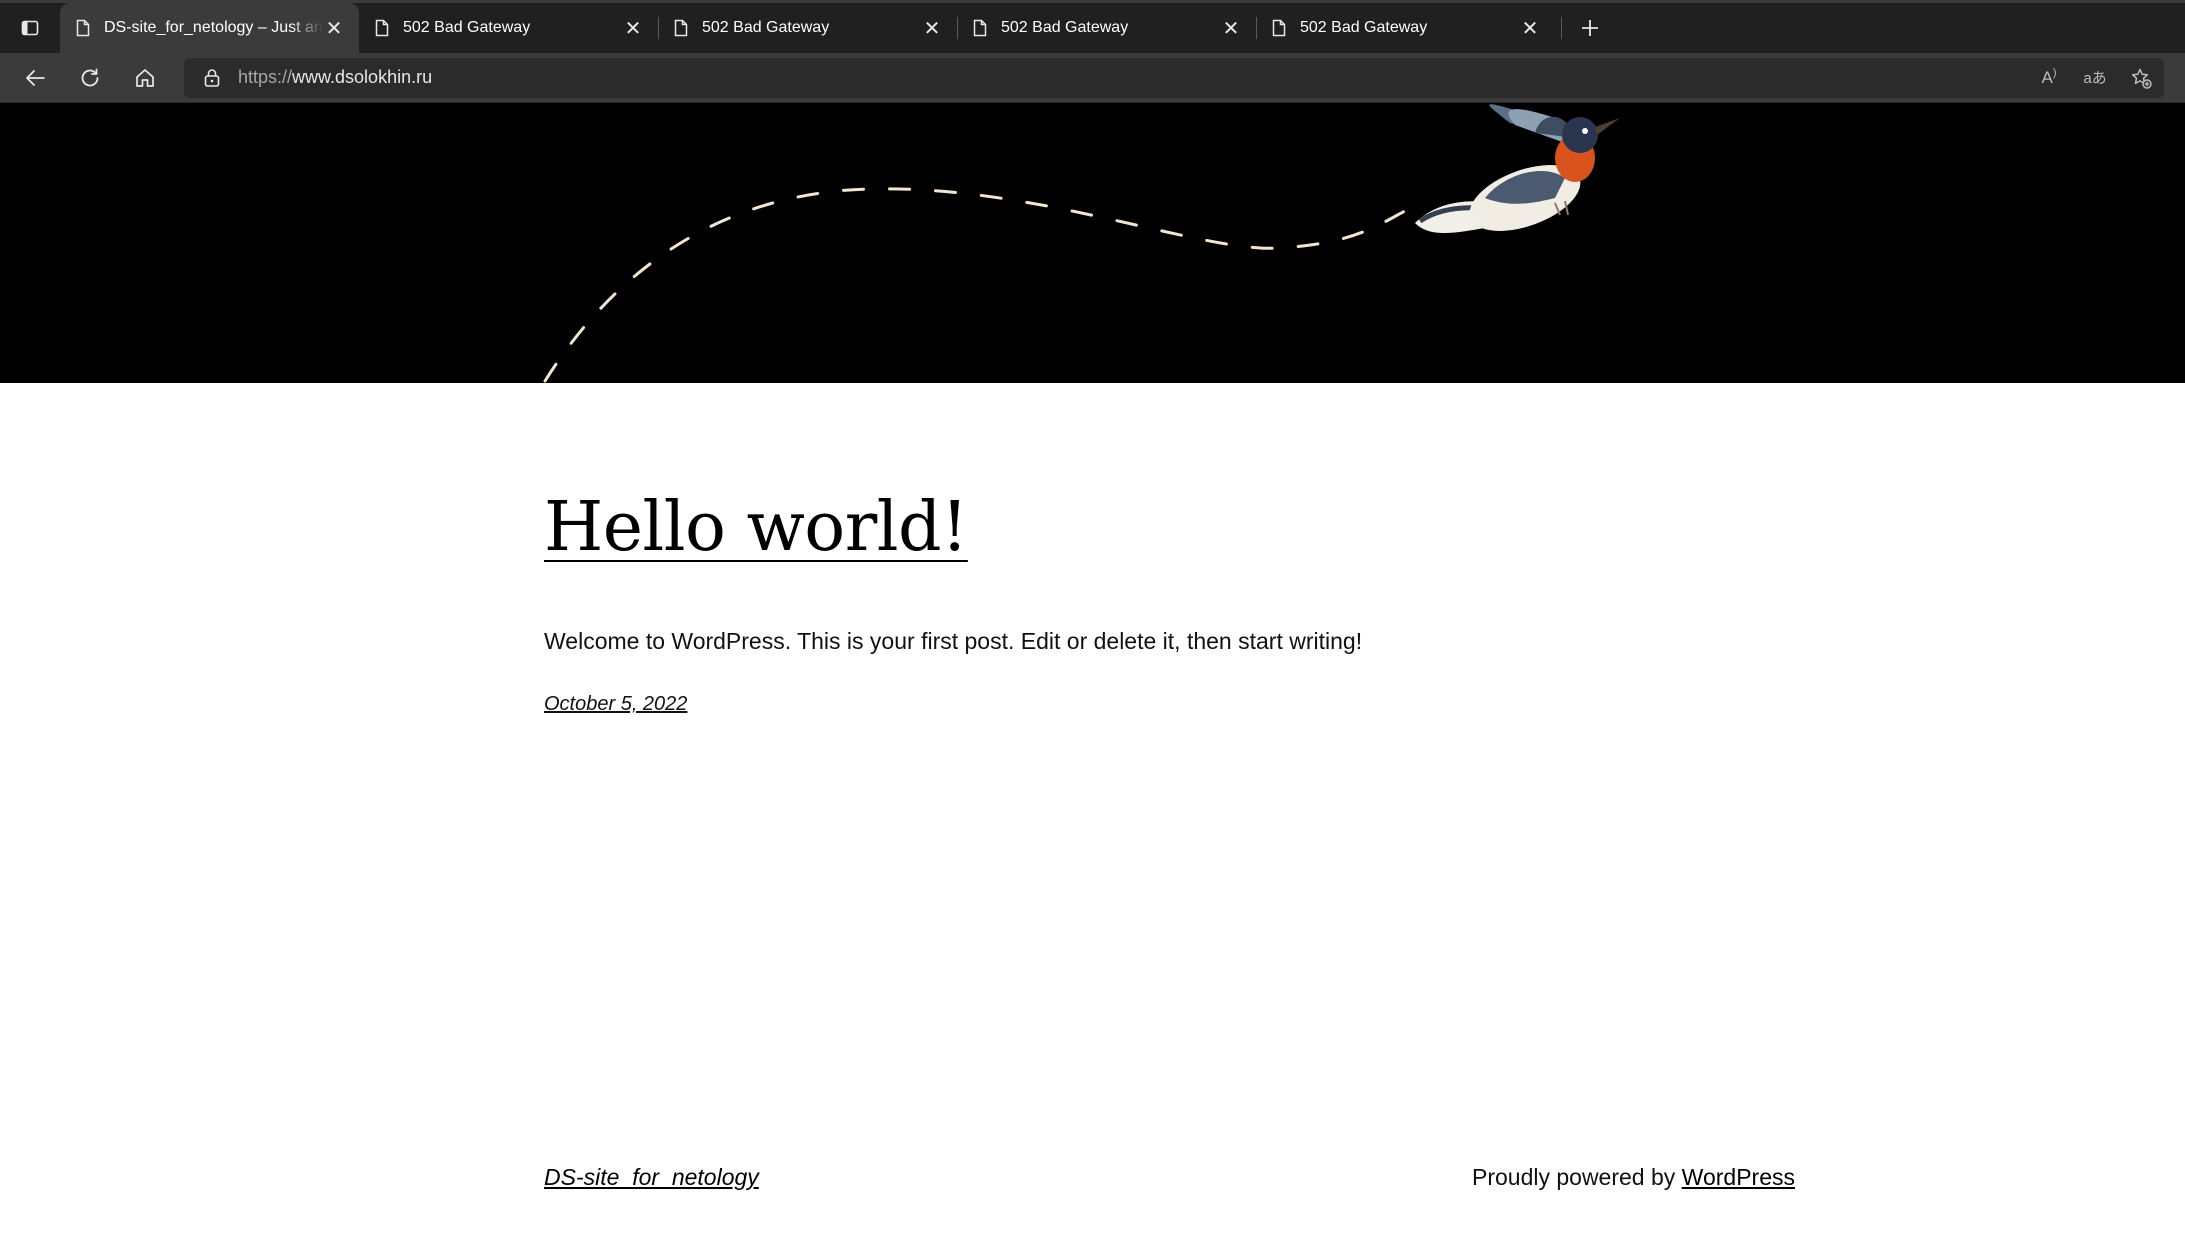  I want to click on plus-icon, so click(1590, 28).